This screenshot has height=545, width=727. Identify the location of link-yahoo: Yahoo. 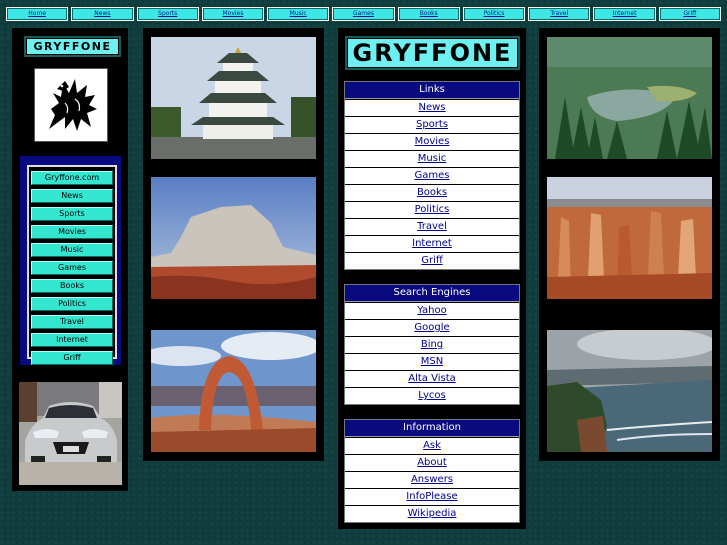
(432, 310).